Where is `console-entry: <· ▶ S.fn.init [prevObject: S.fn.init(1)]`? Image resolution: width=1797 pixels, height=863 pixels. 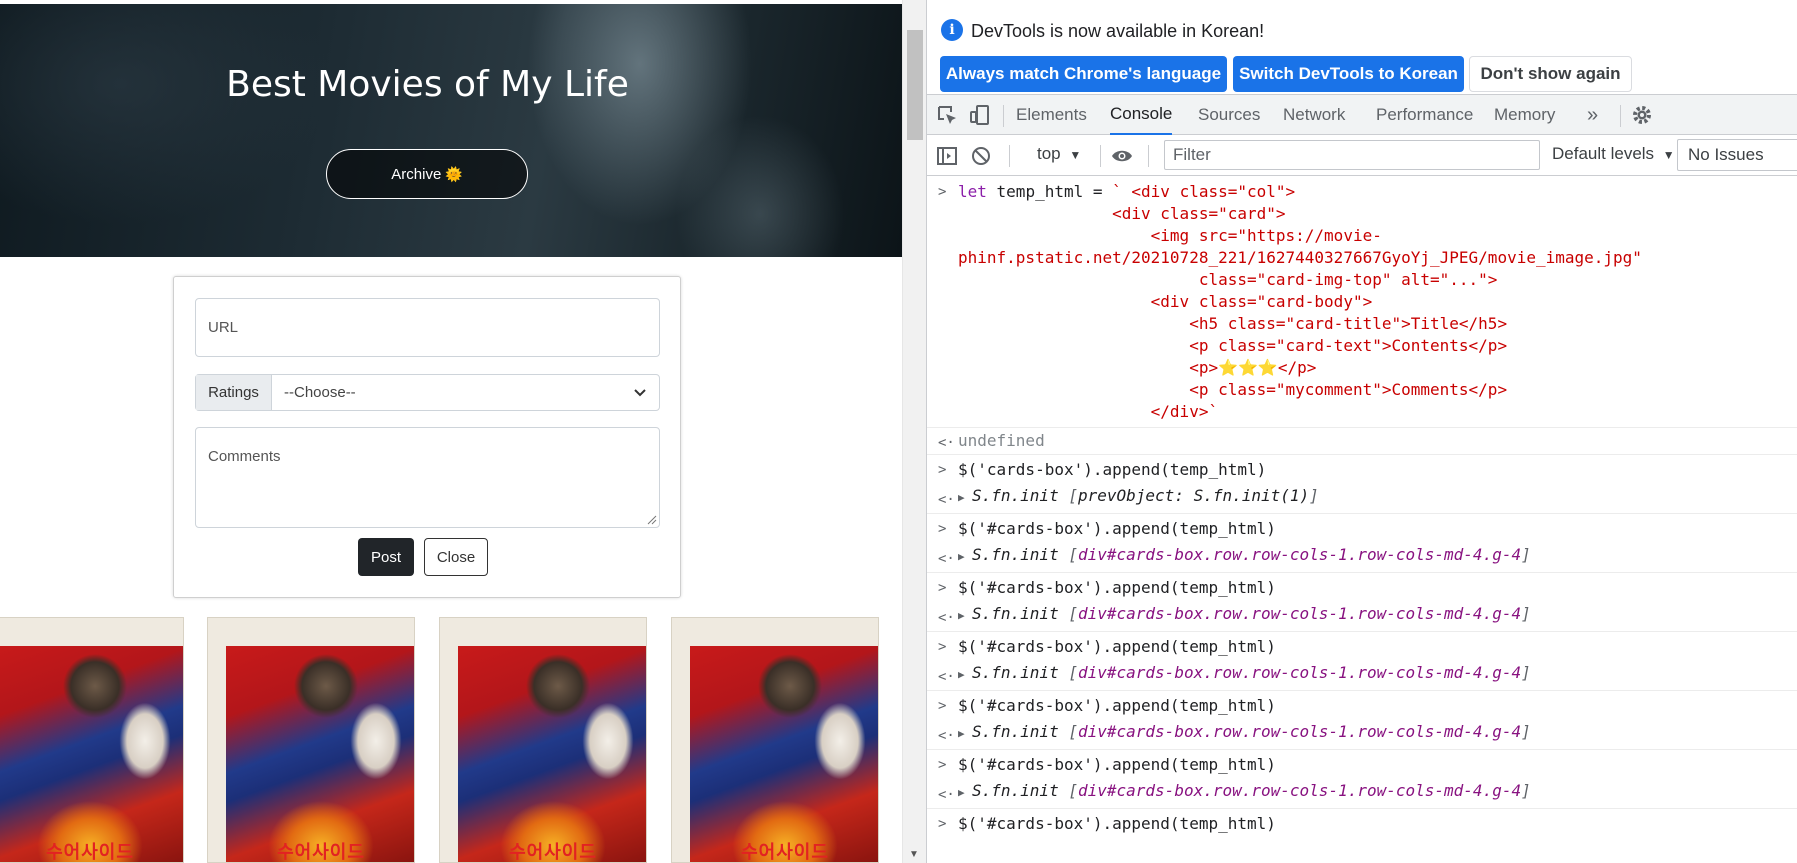 console-entry: <· ▶ S.fn.init [prevObject: S.fn.init(1)] is located at coordinates (1362, 499).